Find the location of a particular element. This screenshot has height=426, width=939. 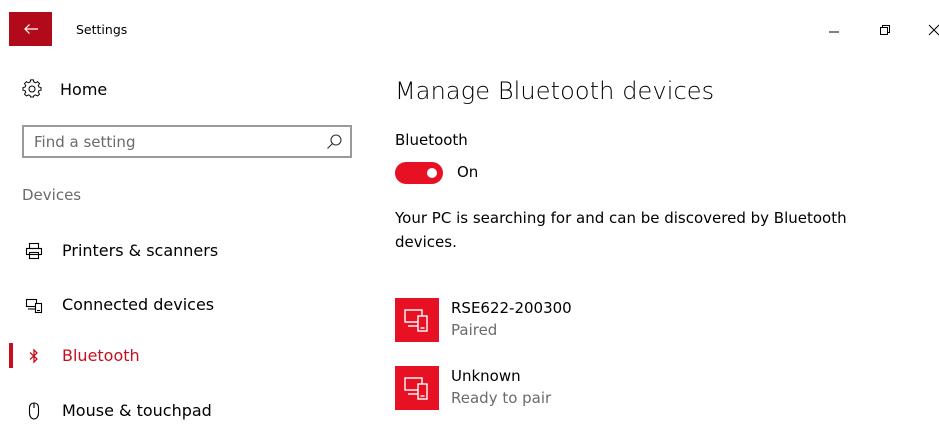

search-icon is located at coordinates (334, 141).